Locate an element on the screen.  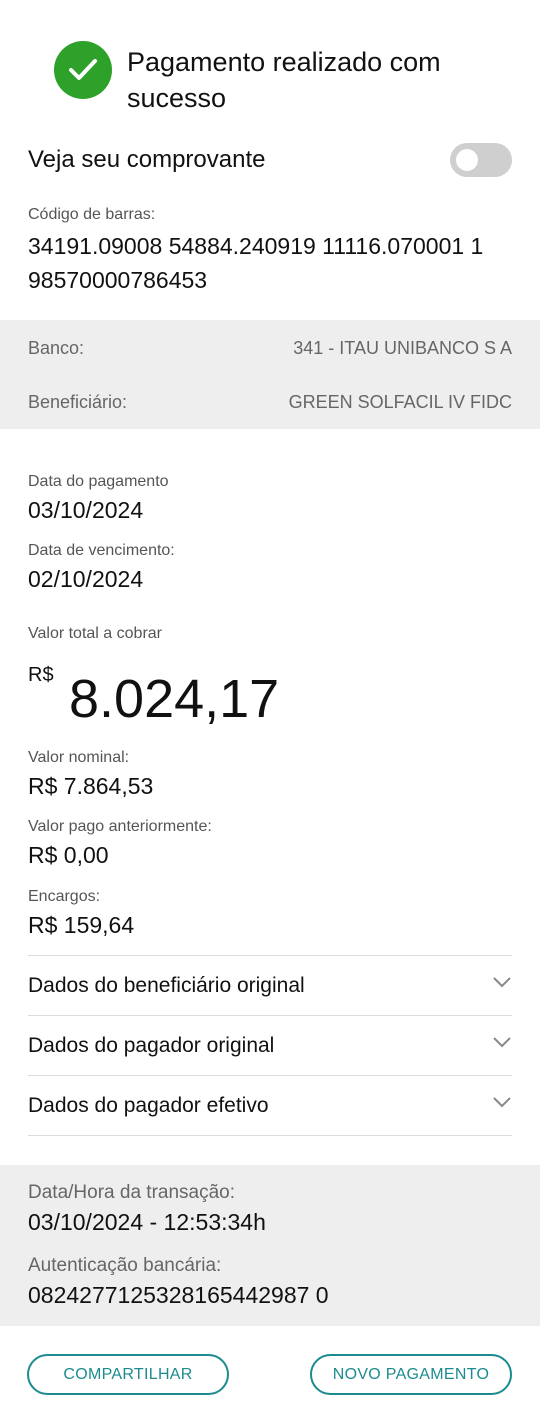
receipt-toggle-row: Veja seu comprovante is located at coordinates (270, 160).